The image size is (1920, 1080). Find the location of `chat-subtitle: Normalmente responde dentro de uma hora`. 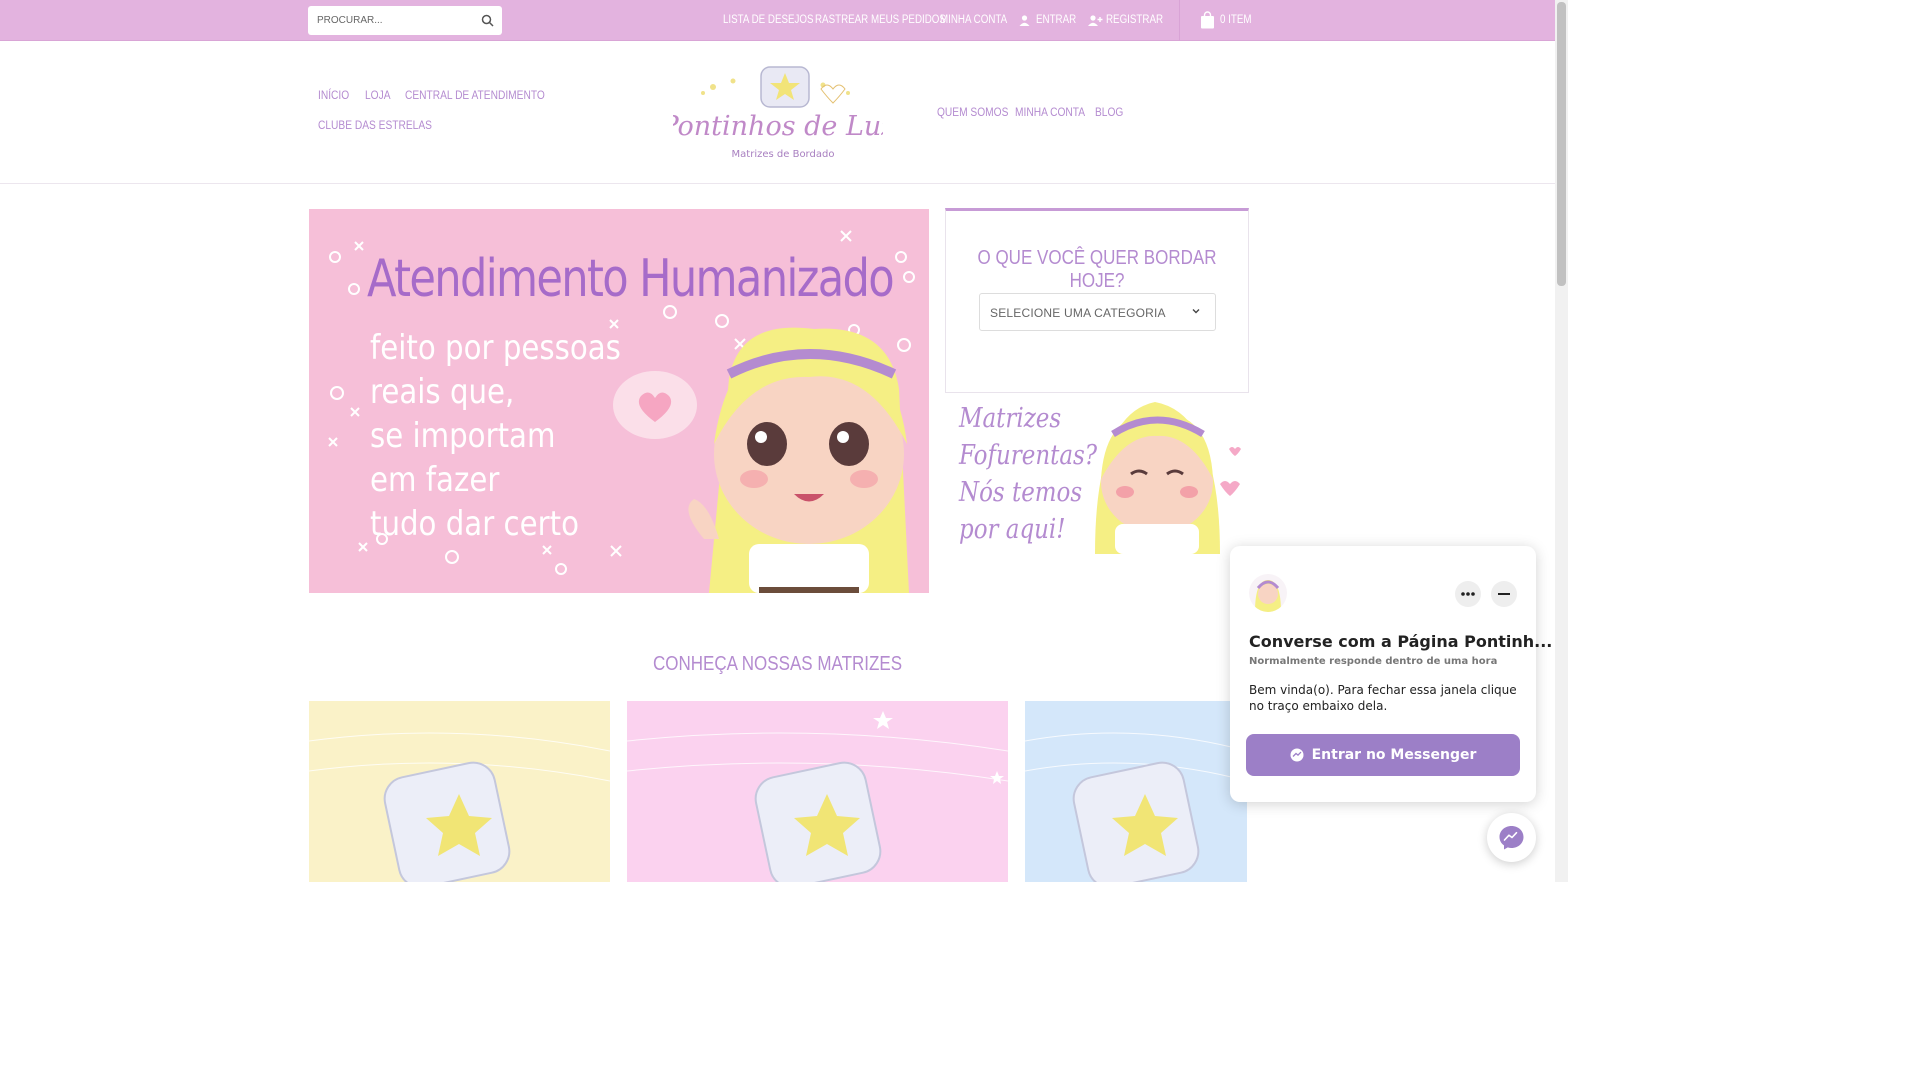

chat-subtitle: Normalmente responde dentro de uma hora is located at coordinates (1373, 661).